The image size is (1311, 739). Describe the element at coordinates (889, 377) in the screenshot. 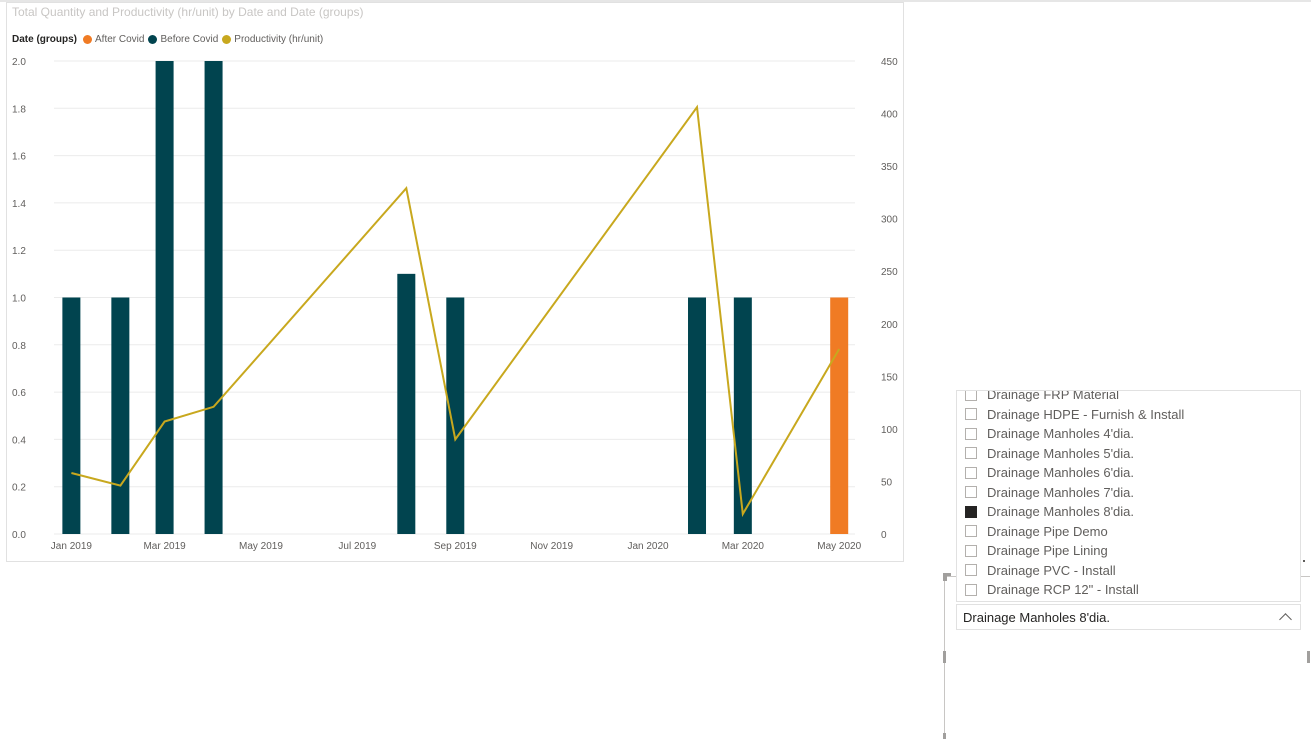

I see `y2-tick-label: 150` at that location.